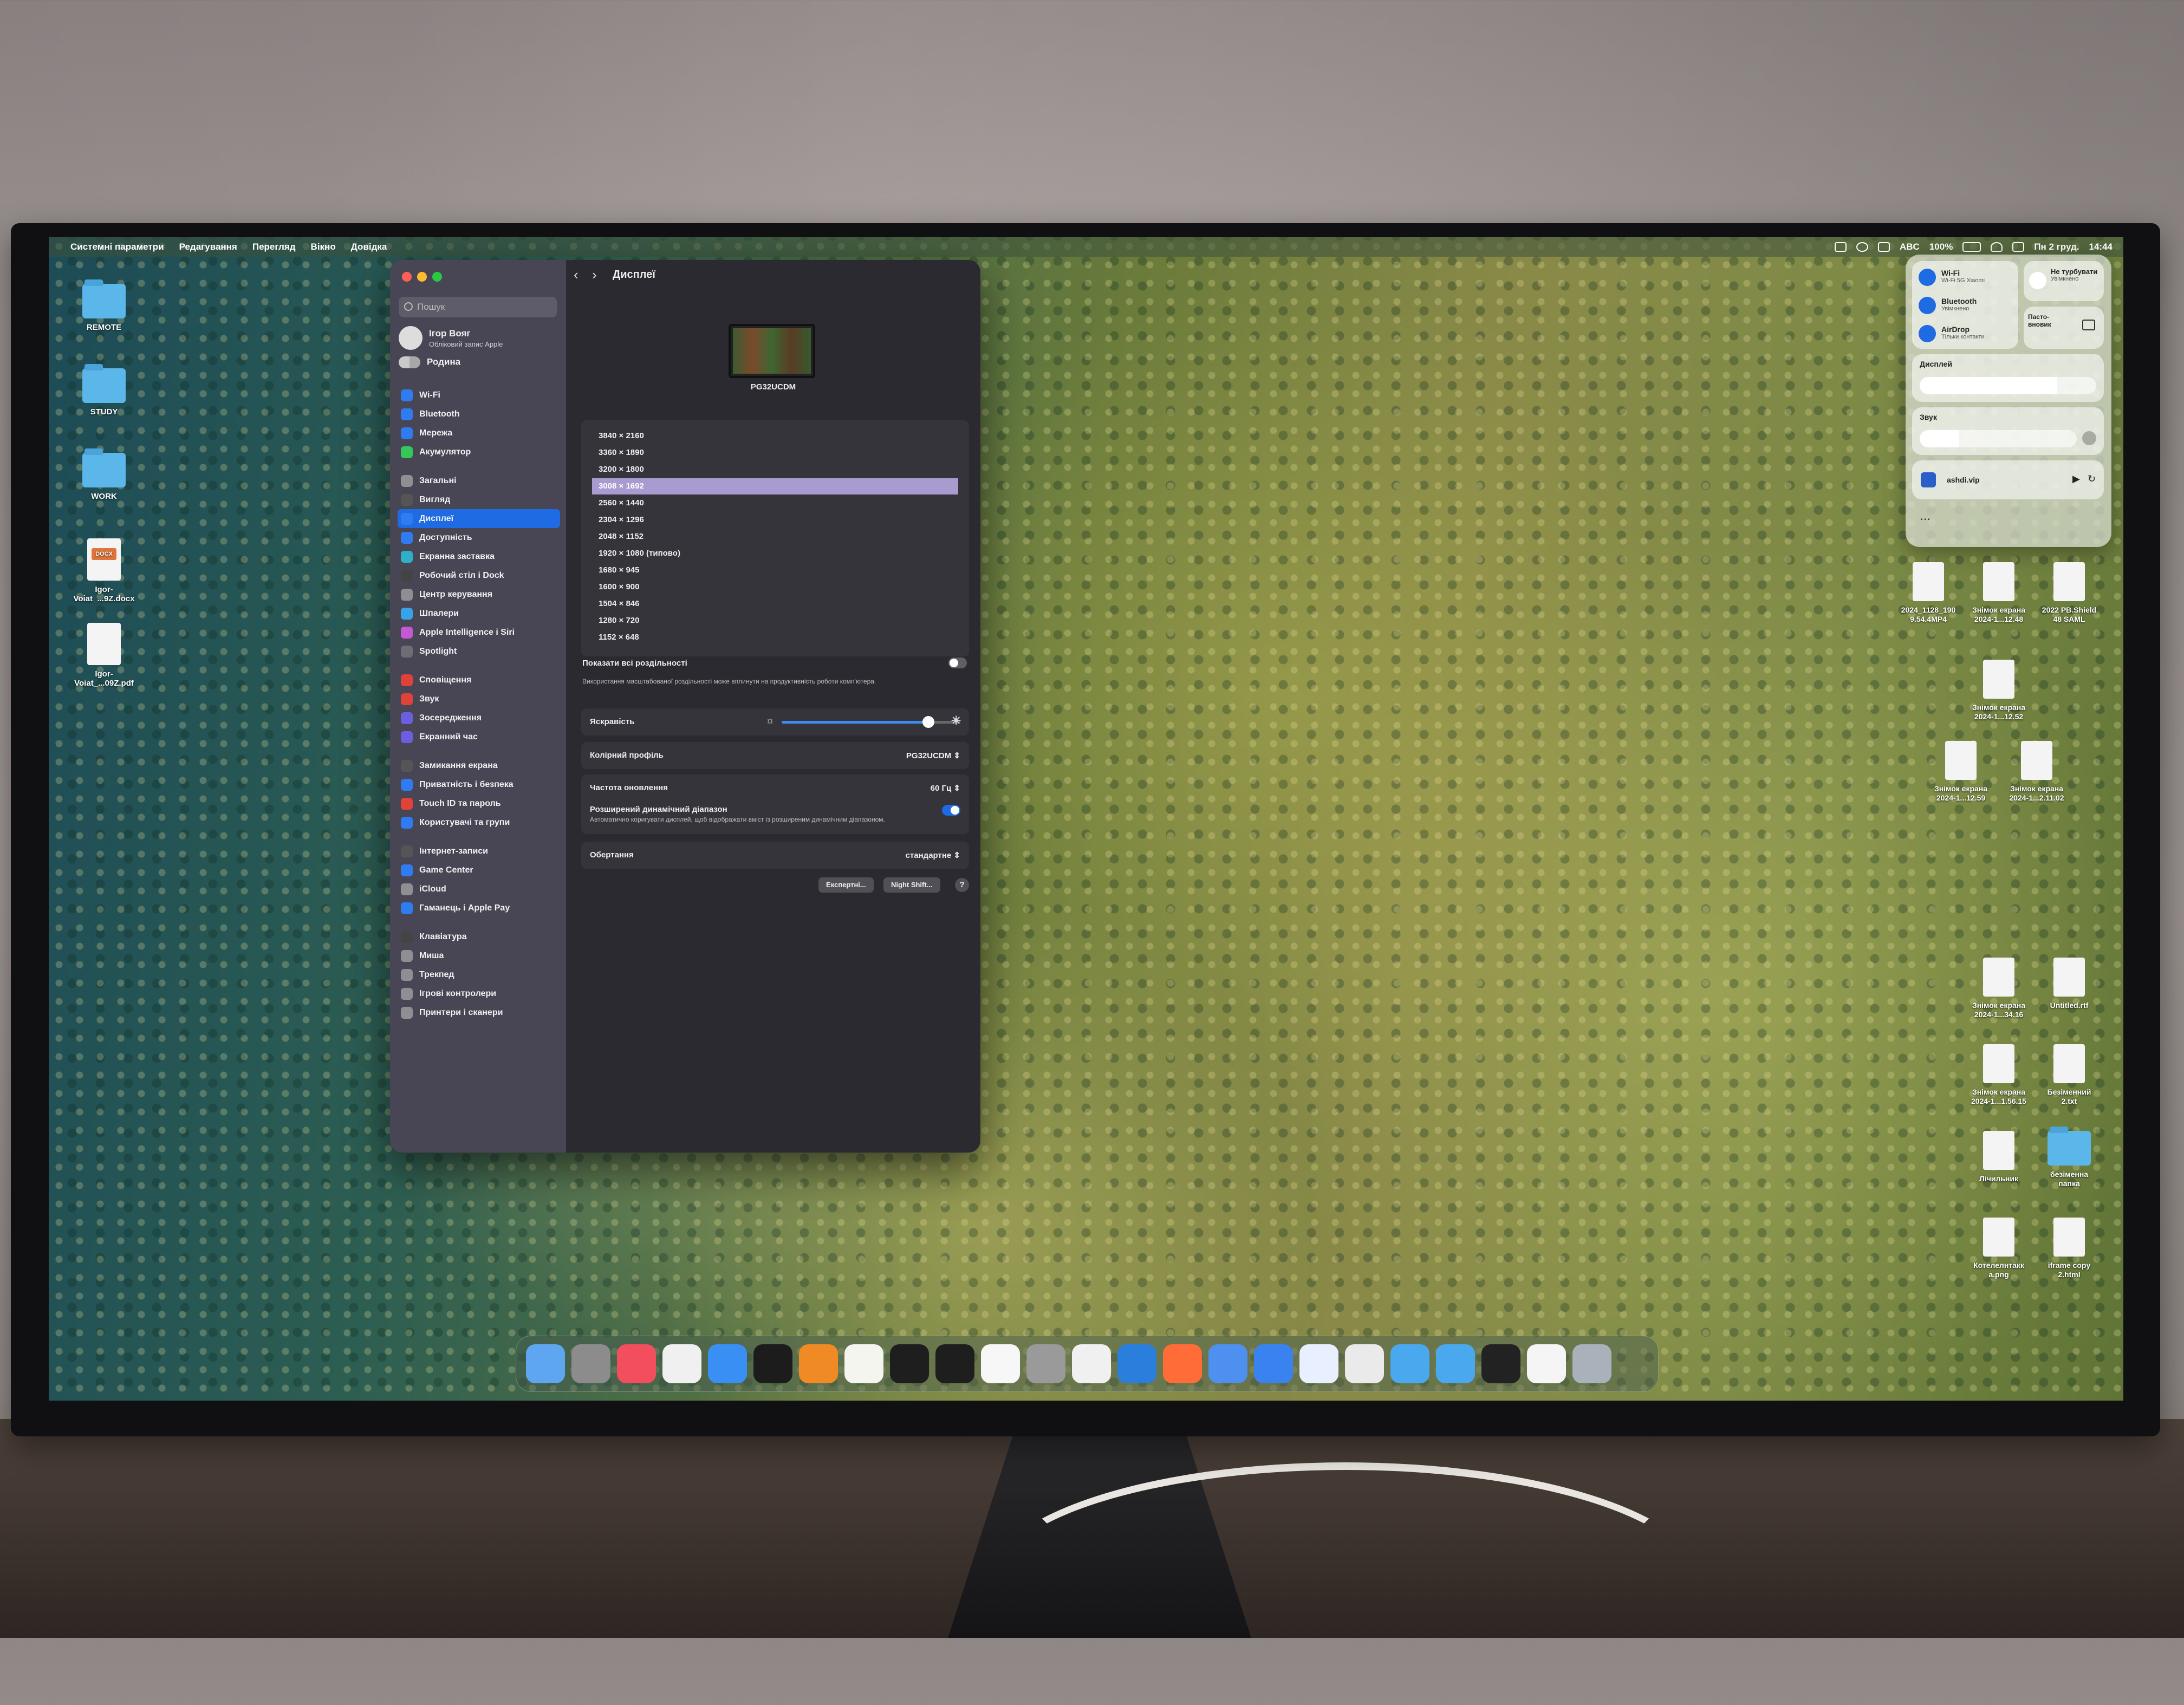  Describe the element at coordinates (1928, 593) in the screenshot. I see `desktop-file: 2024_1128_190 9.54.4MP4` at that location.